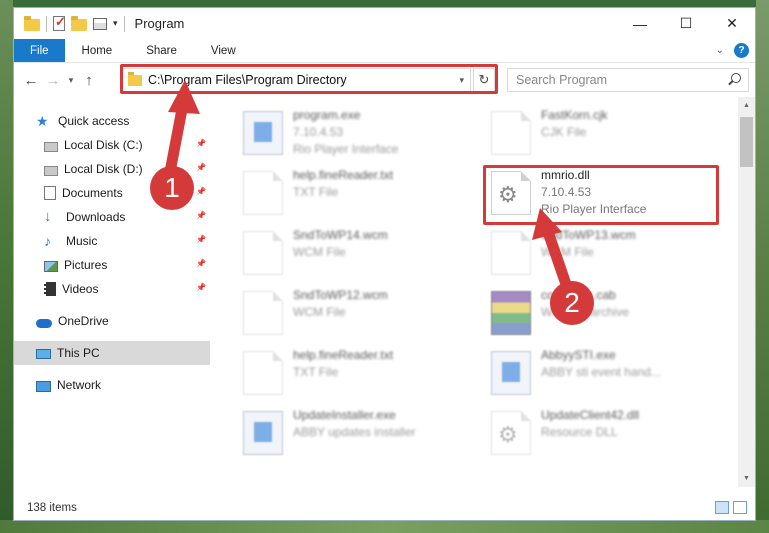 This screenshot has height=533, width=769. Describe the element at coordinates (112, 145) in the screenshot. I see `sidebar-item: Local Disk (C:) 📌` at that location.